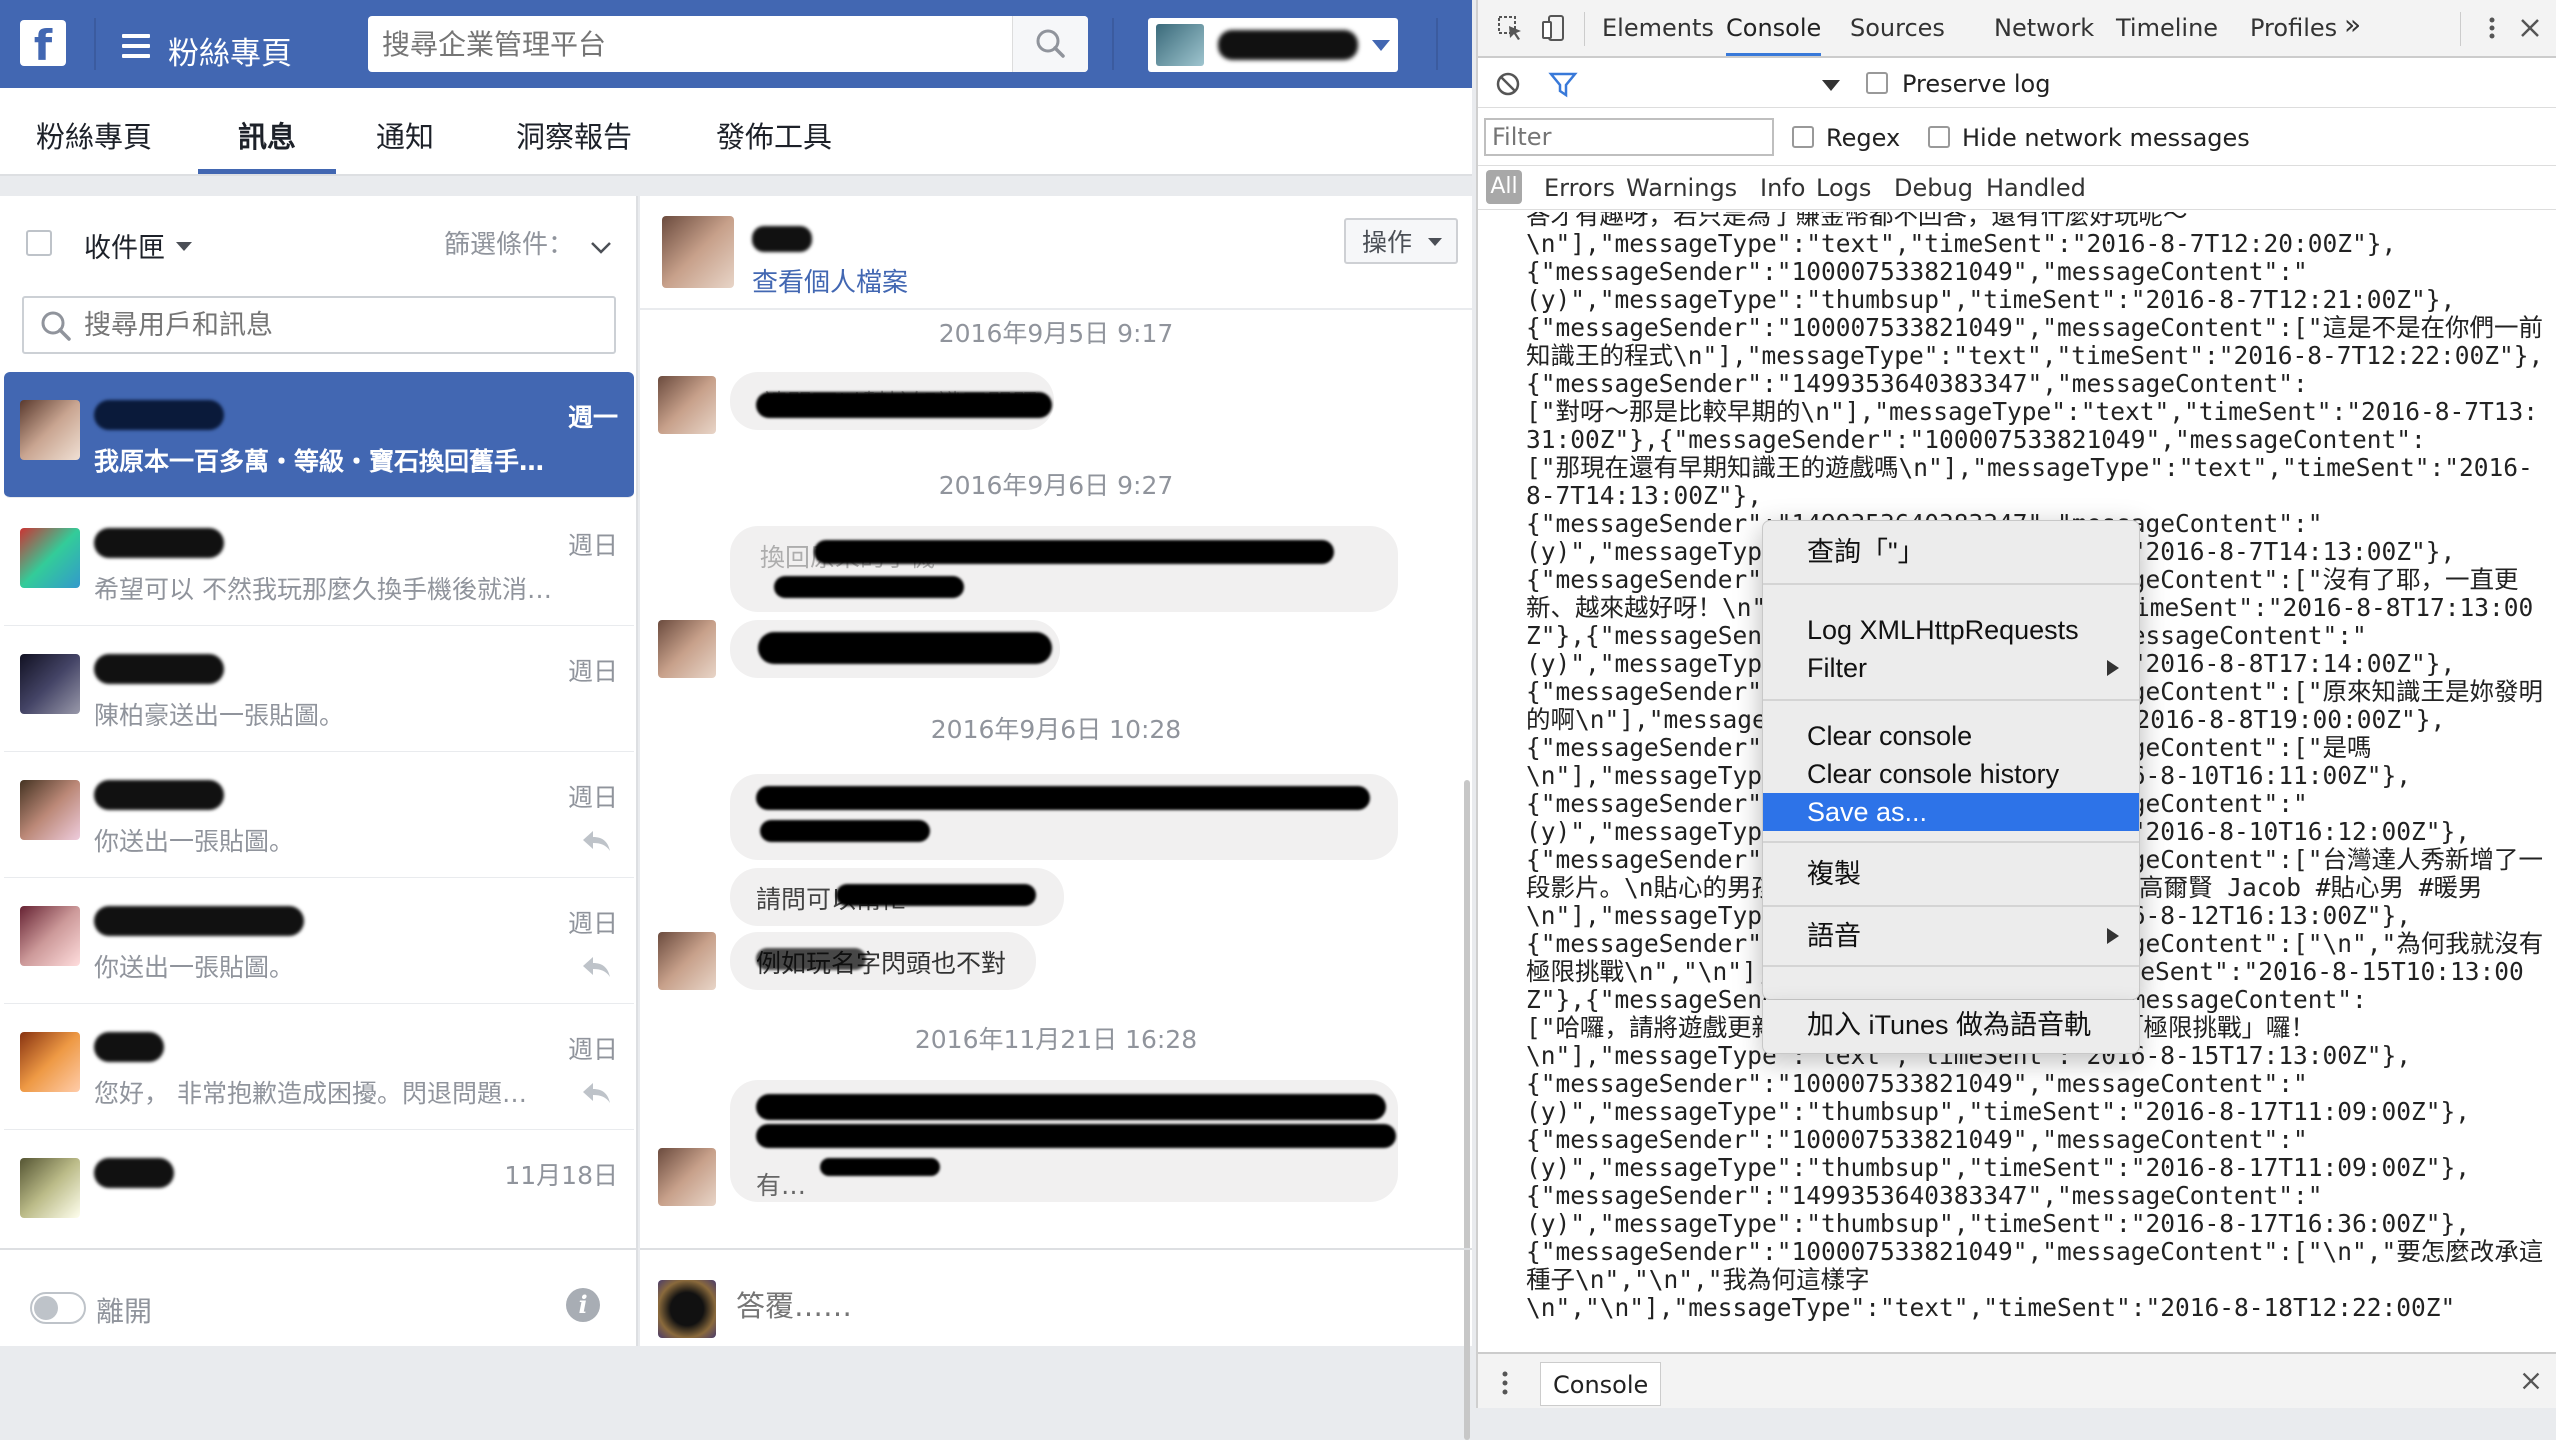  I want to click on console-filter-input, so click(1629, 137).